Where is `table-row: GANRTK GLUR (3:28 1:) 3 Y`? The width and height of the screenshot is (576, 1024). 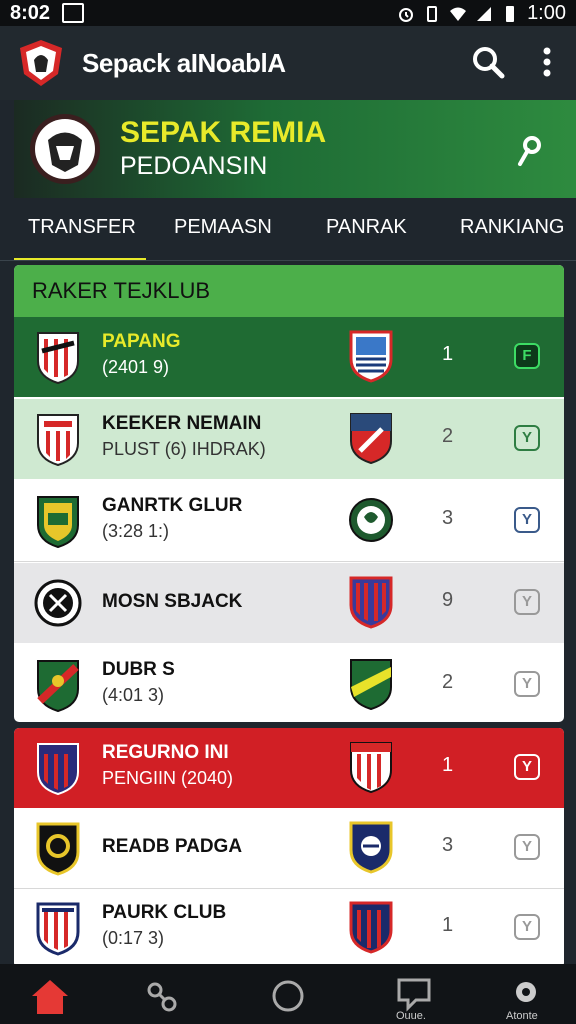 table-row: GANRTK GLUR (3:28 1:) 3 Y is located at coordinates (289, 521).